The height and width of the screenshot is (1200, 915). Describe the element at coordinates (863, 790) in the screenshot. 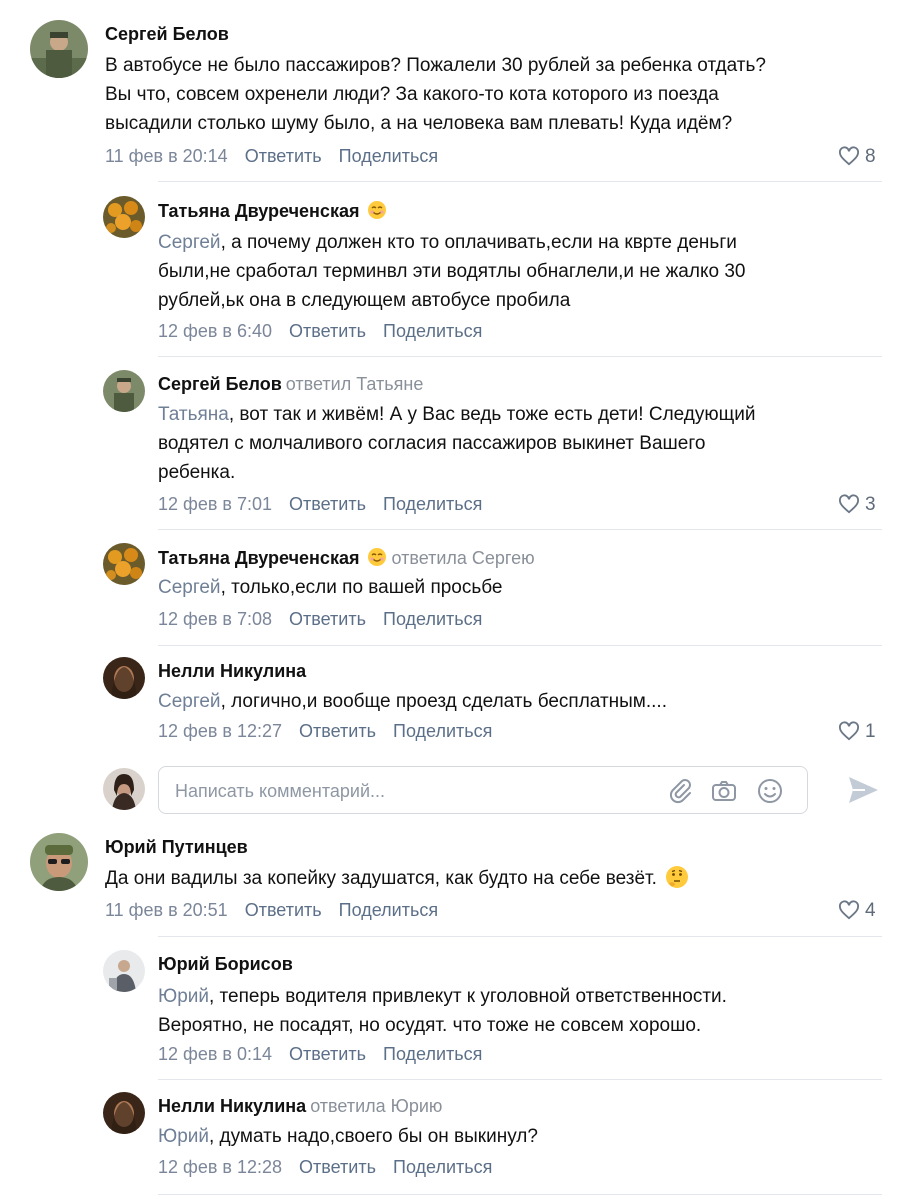

I see `send-icon` at that location.